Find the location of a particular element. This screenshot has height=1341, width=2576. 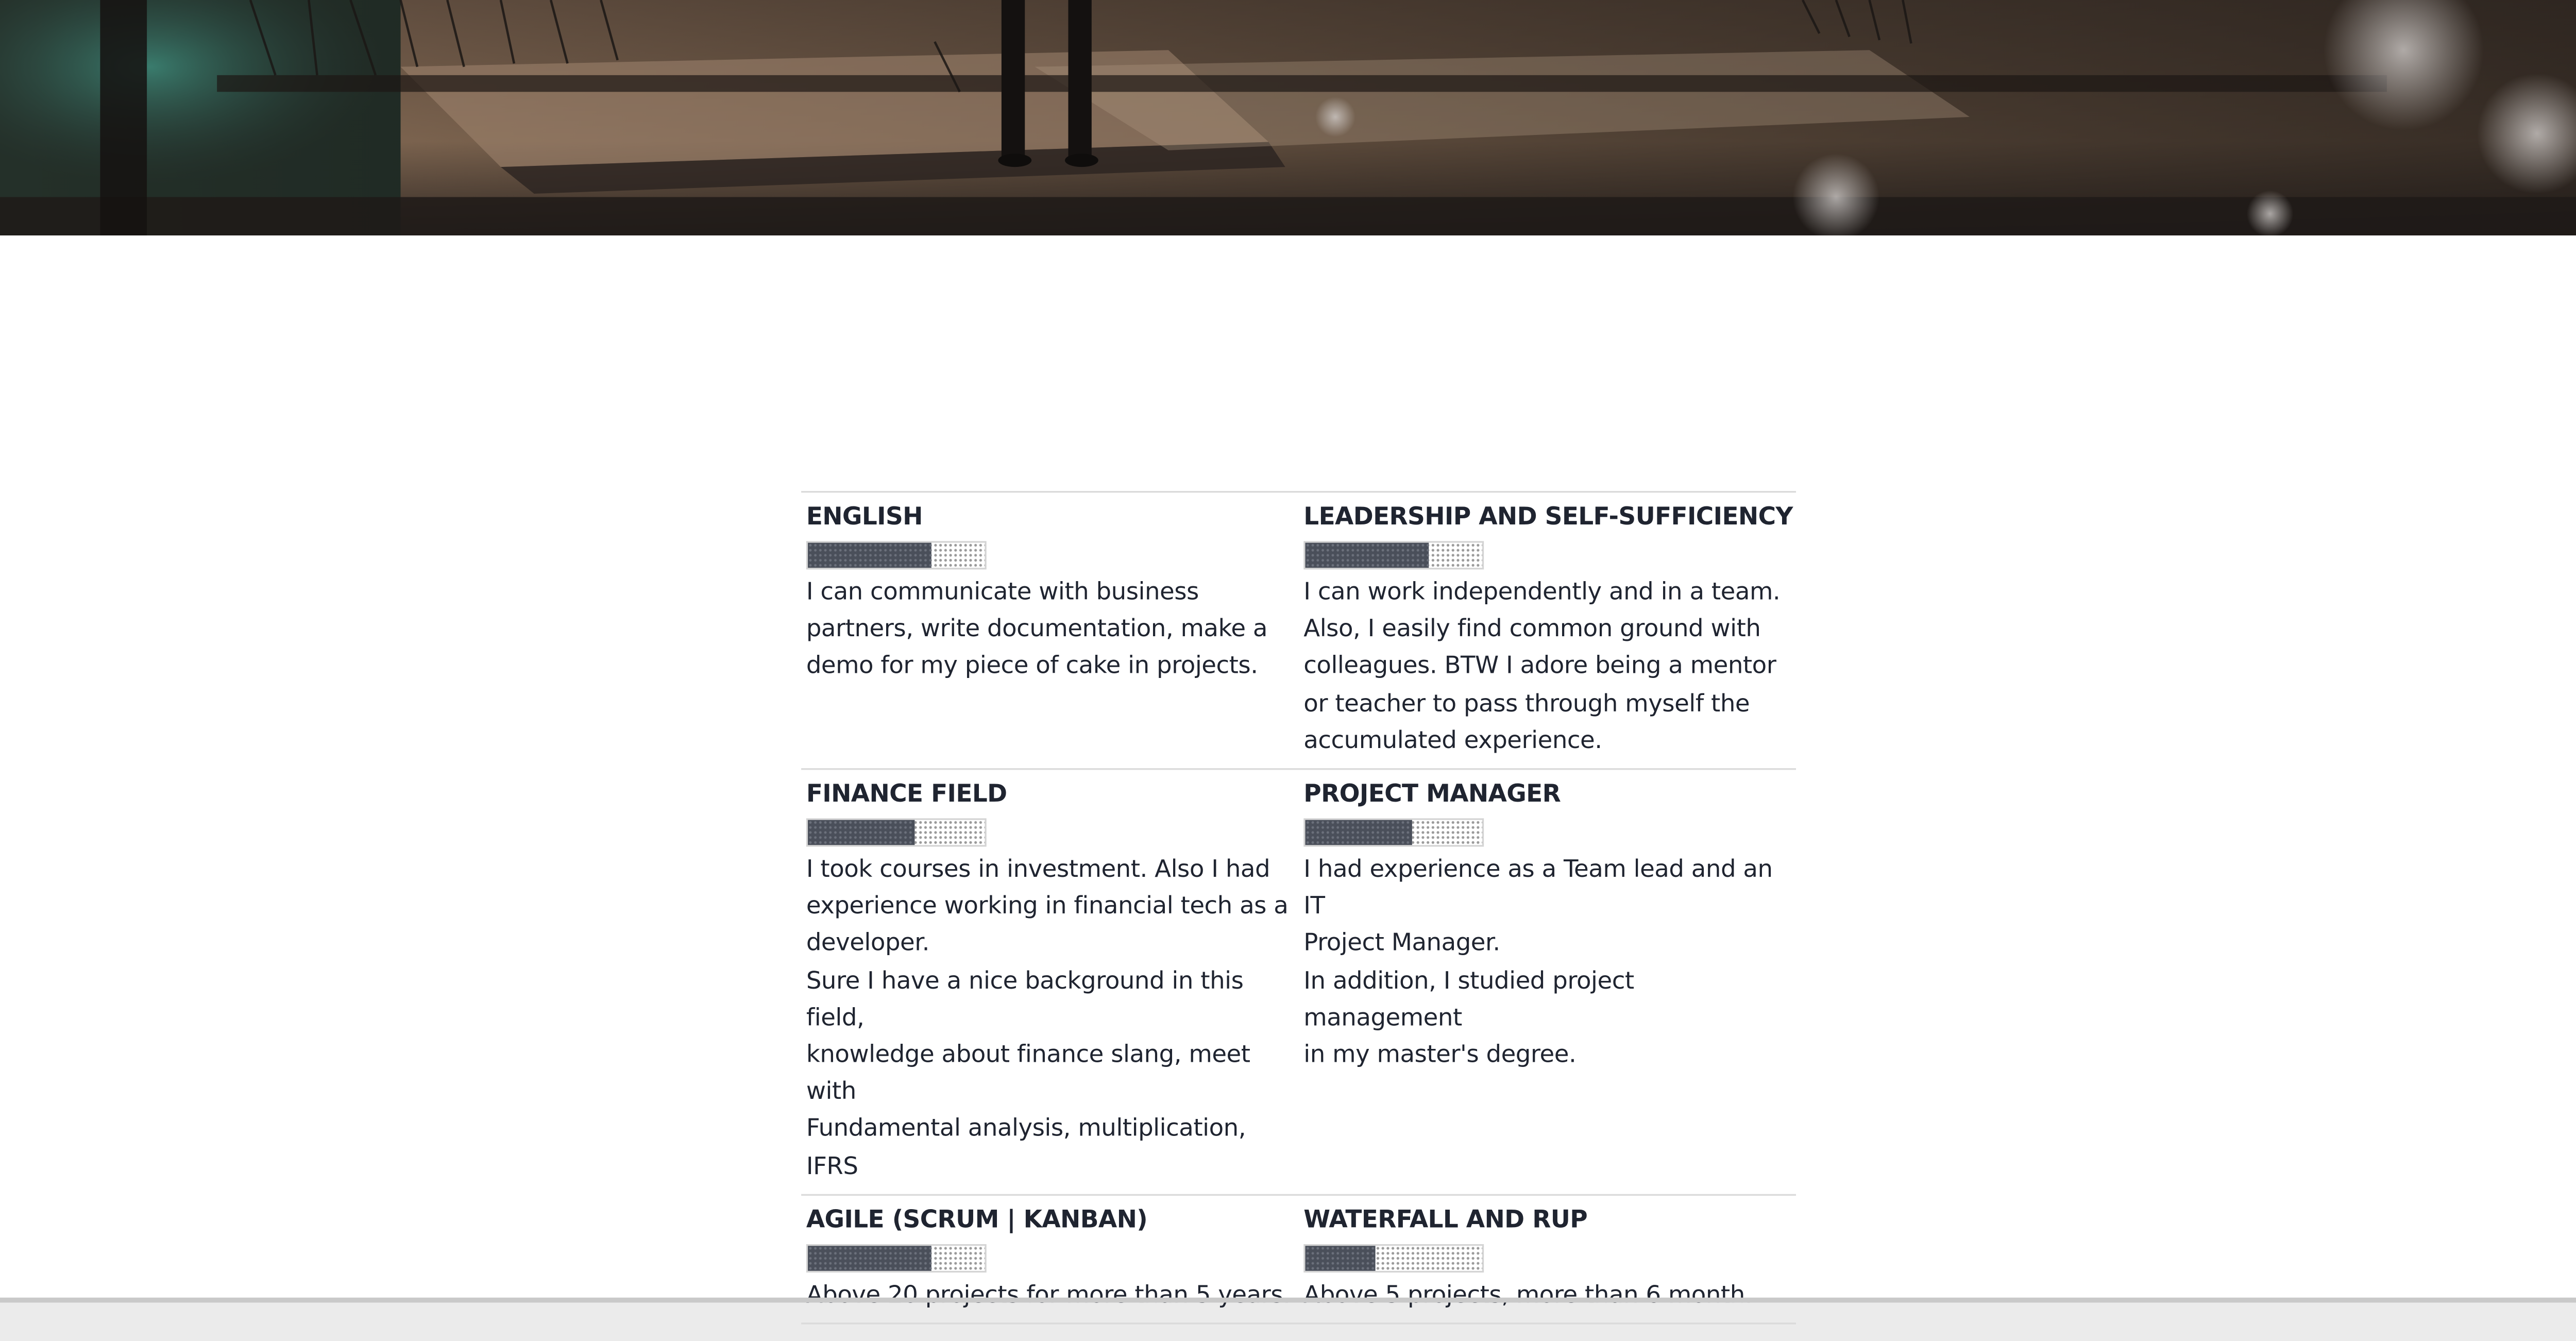

skill-description-line: Also, I easily find common ground with is located at coordinates (1532, 629).